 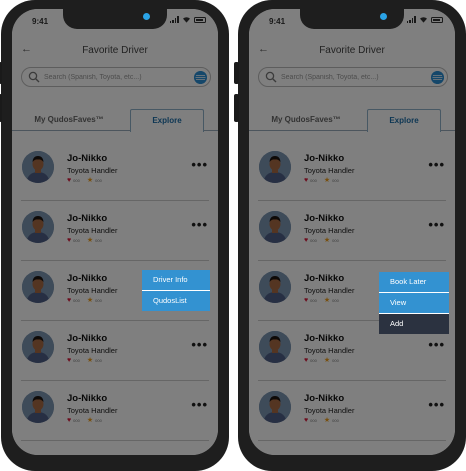 What do you see at coordinates (176, 301) in the screenshot?
I see `menu-item-qudoslist: QudosList` at bounding box center [176, 301].